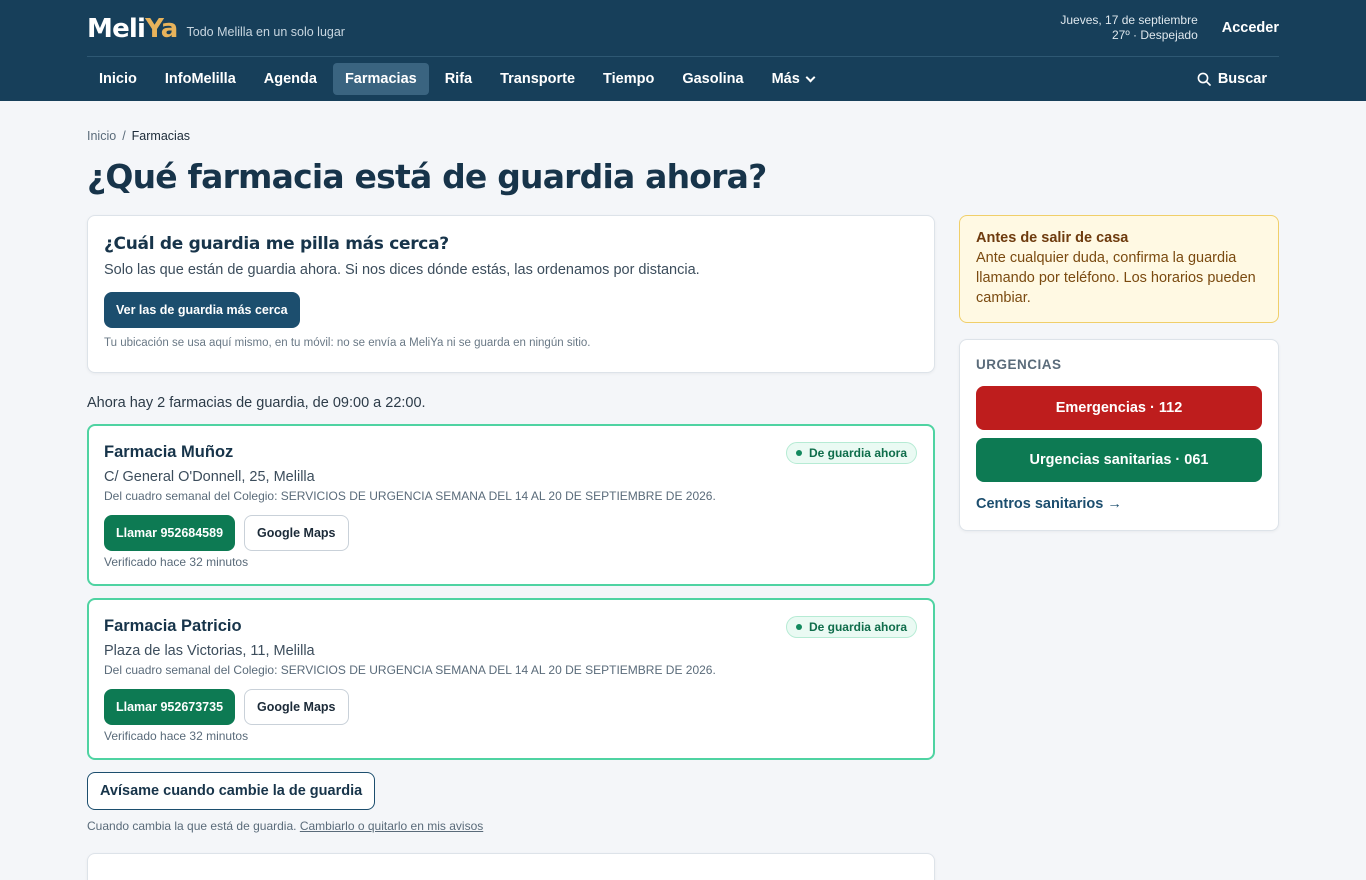 The image size is (1366, 880). I want to click on sanitary-call-button: Urgencias sanitarias · 061, so click(1119, 460).